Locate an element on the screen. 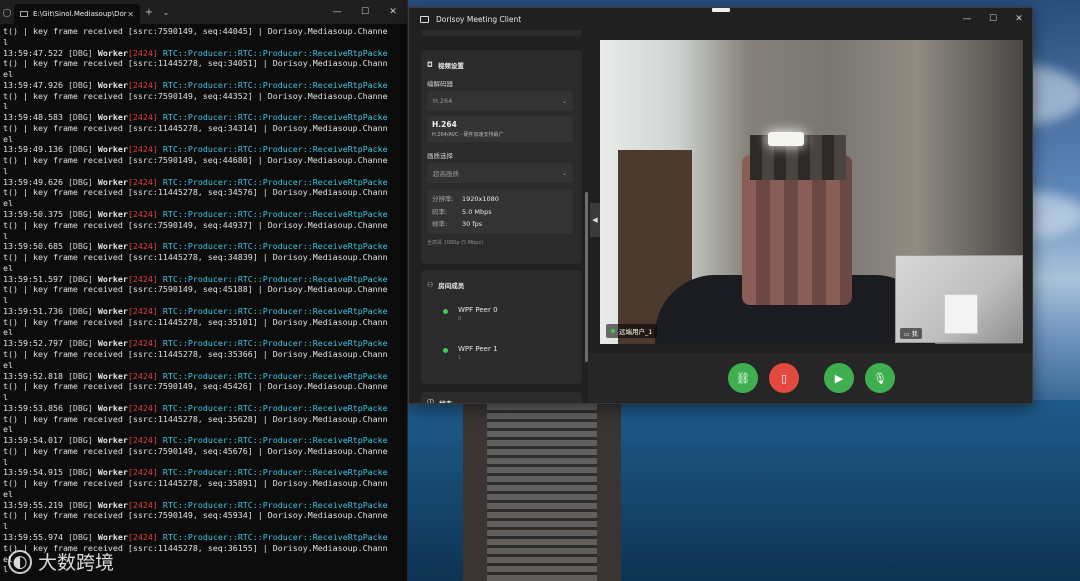 The image size is (1080, 581). peer-id: 1 is located at coordinates (460, 358).